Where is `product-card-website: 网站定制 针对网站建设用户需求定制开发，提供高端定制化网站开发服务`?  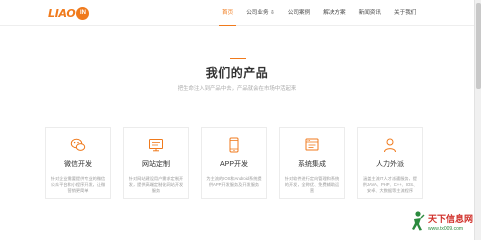 product-card-website: 网站定制 针对网站建设用户需求定制开发，提供高端定制化网站开发服务 is located at coordinates (156, 163).